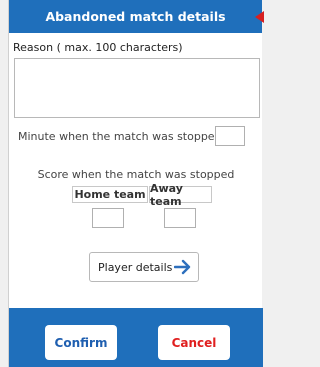 This screenshot has width=320, height=367. I want to click on player-details-label: Player details, so click(135, 267).